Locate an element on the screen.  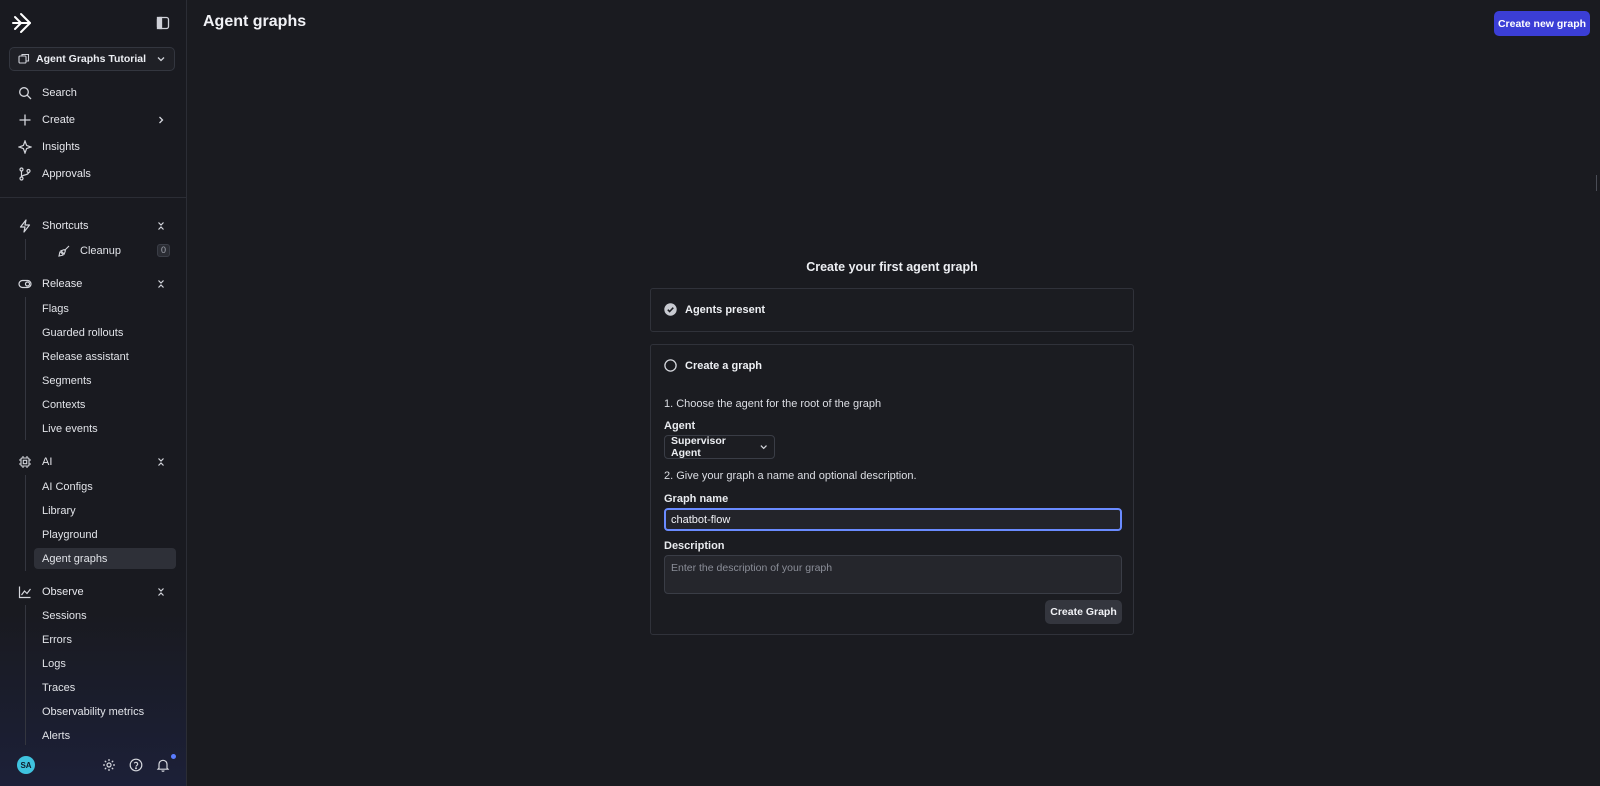
sidebar-item-agent-graphs: Agent graphs is located at coordinates (105, 558).